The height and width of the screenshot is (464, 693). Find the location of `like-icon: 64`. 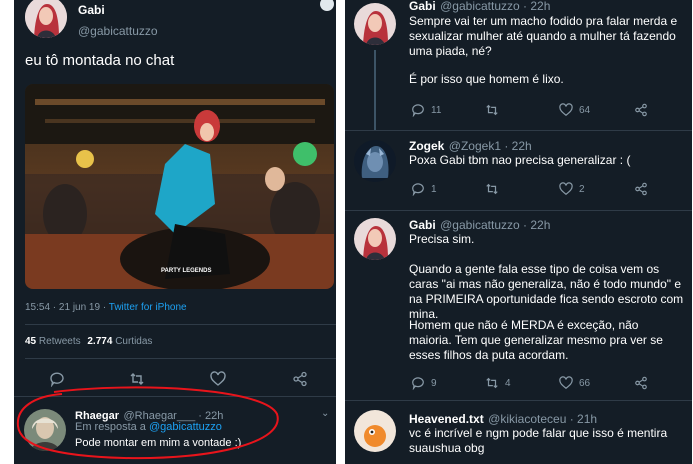

like-icon: 64 is located at coordinates (574, 110).